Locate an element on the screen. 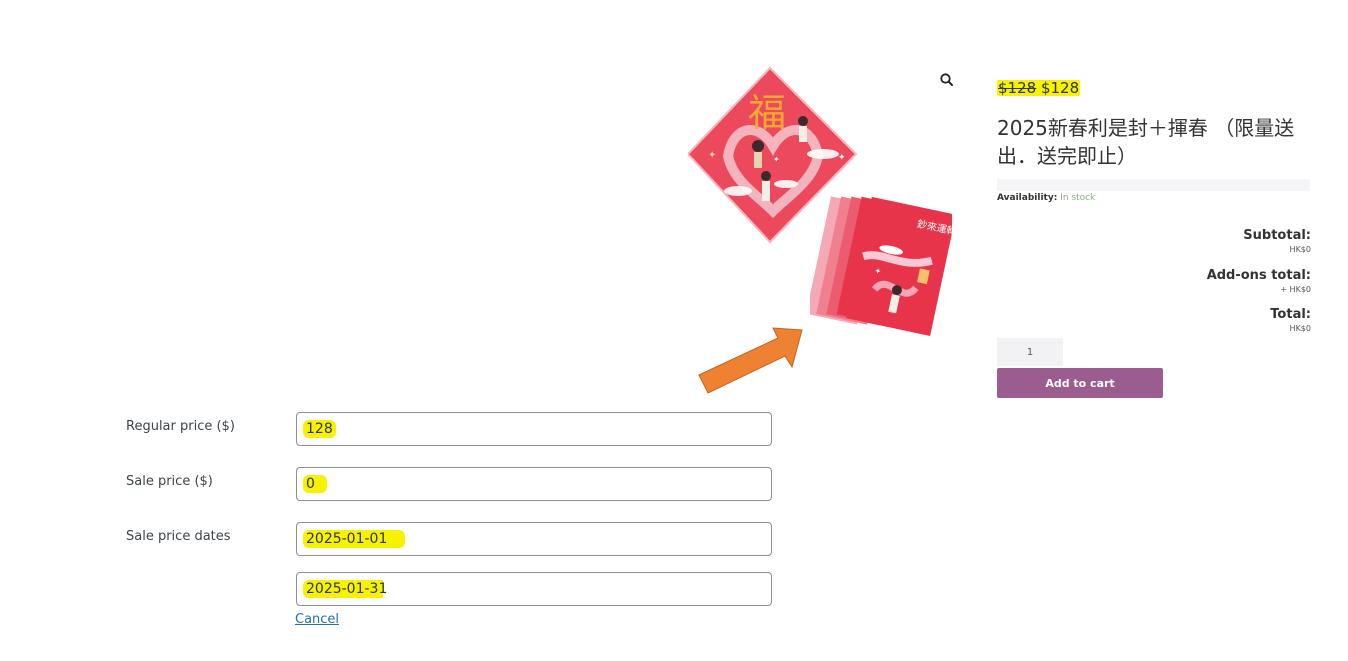 Image resolution: width=1348 pixels, height=661 pixels. sale-price-input: 0 is located at coordinates (534, 484).